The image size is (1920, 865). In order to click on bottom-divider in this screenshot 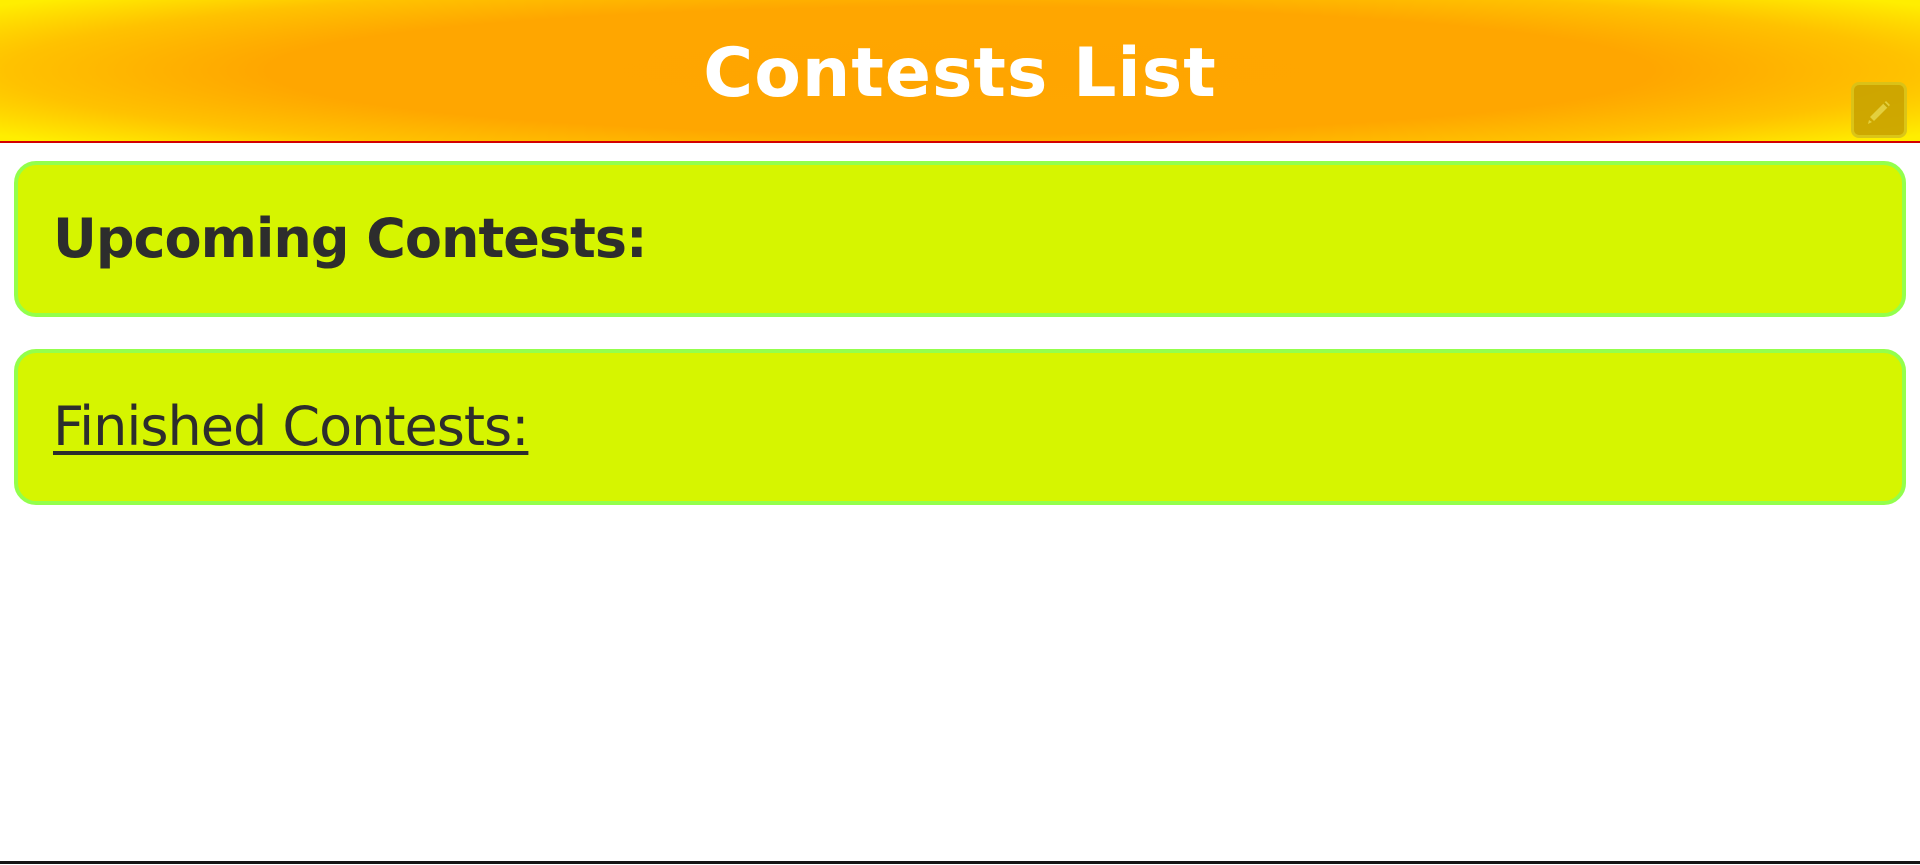, I will do `click(960, 862)`.